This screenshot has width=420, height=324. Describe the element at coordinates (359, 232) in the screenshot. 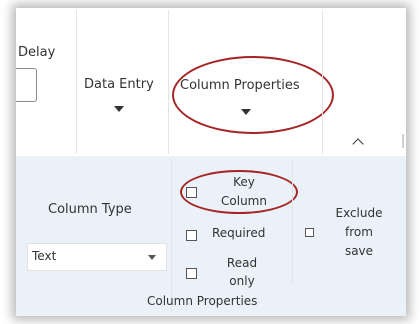

I see `exclude-label-line2: from` at that location.